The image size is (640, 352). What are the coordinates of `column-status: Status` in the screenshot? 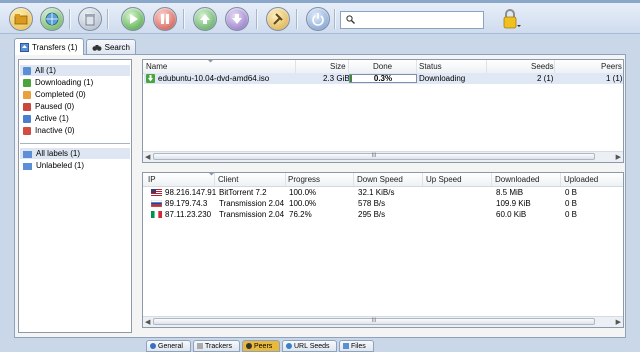 It's located at (430, 66).